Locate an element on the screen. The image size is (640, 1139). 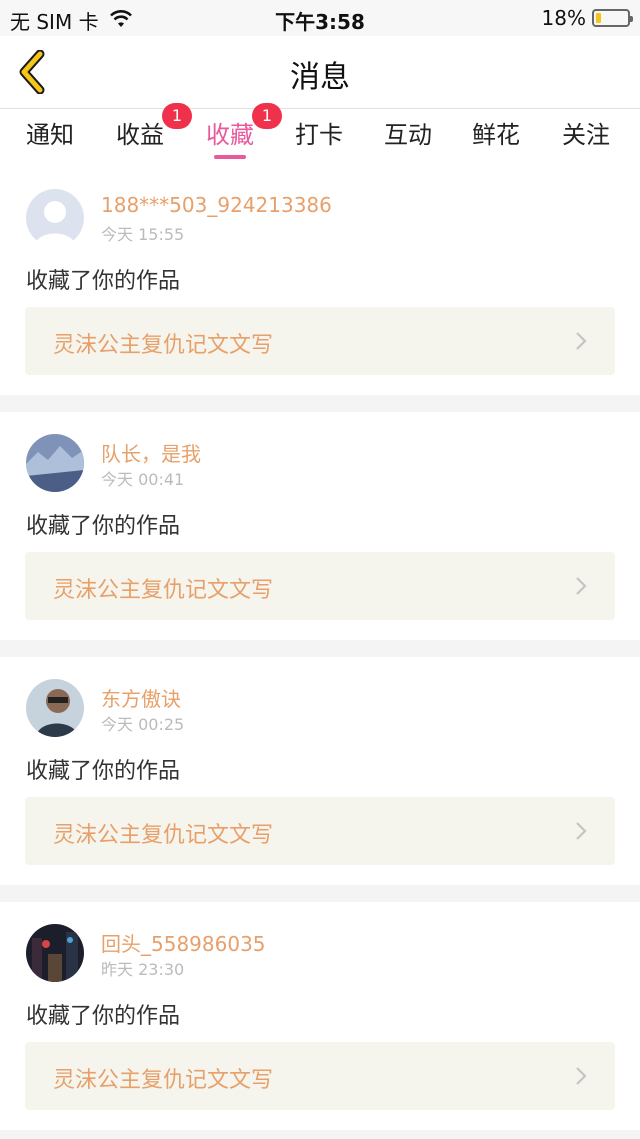
page-title: 消息 is located at coordinates (320, 77).